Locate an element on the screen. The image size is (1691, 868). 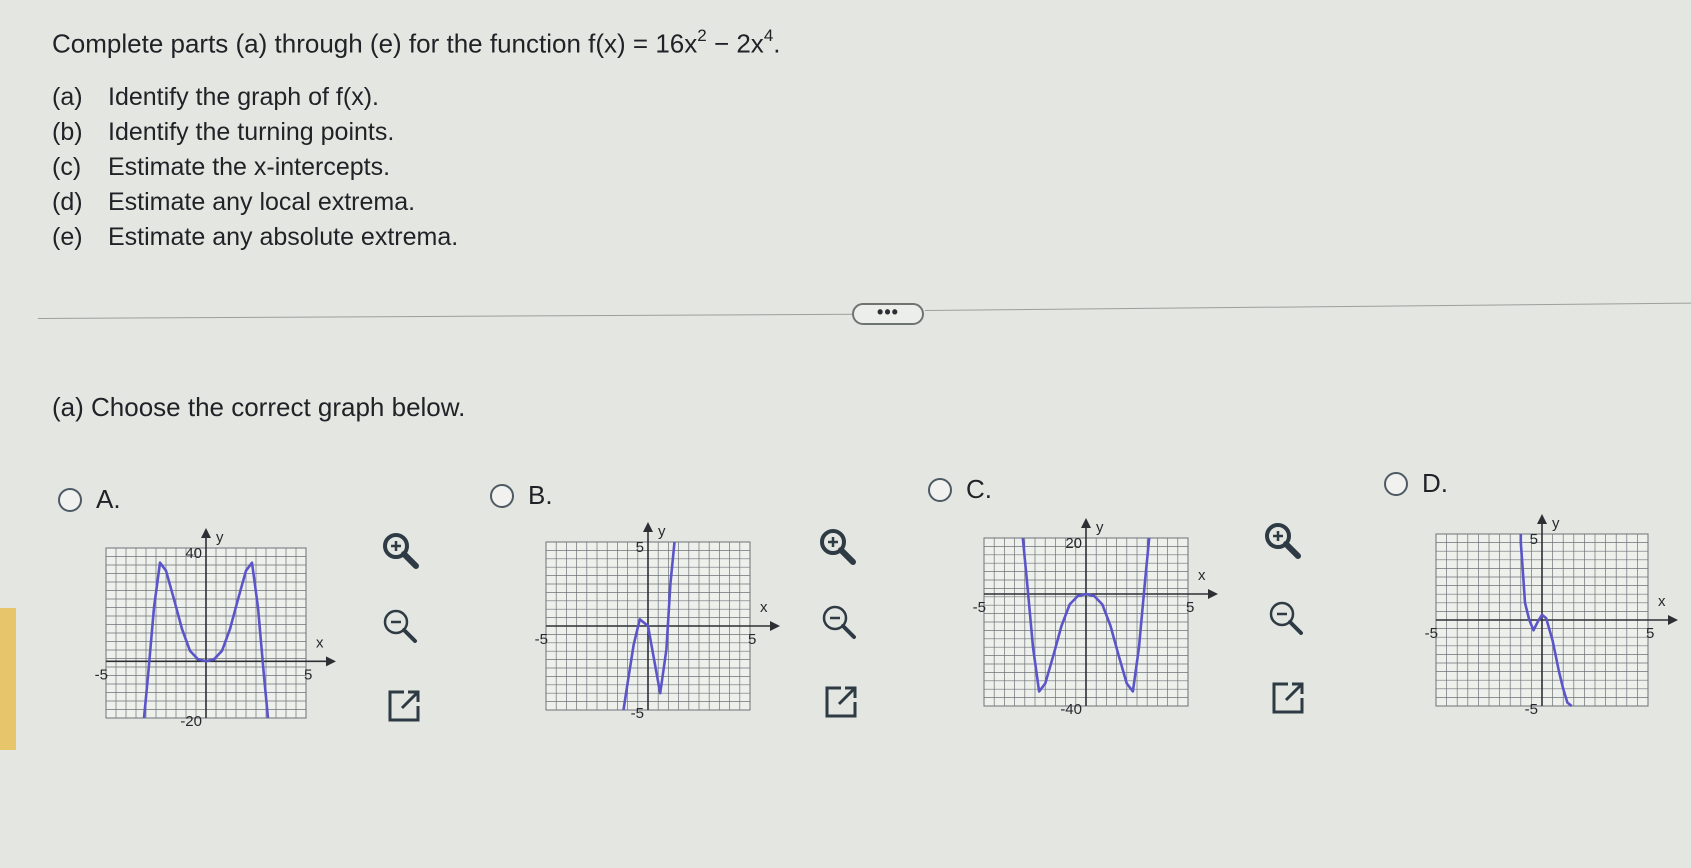
graph-option-d: yx5-5-5 5 is located at coordinates (1552, 648).